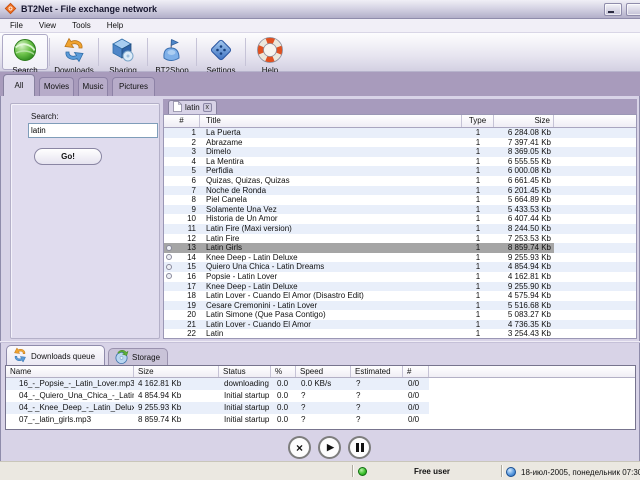 The width and height of the screenshot is (640, 480). What do you see at coordinates (400, 152) in the screenshot?
I see `result-row: 3 Dimelo 1 8 369.05 Kb` at bounding box center [400, 152].